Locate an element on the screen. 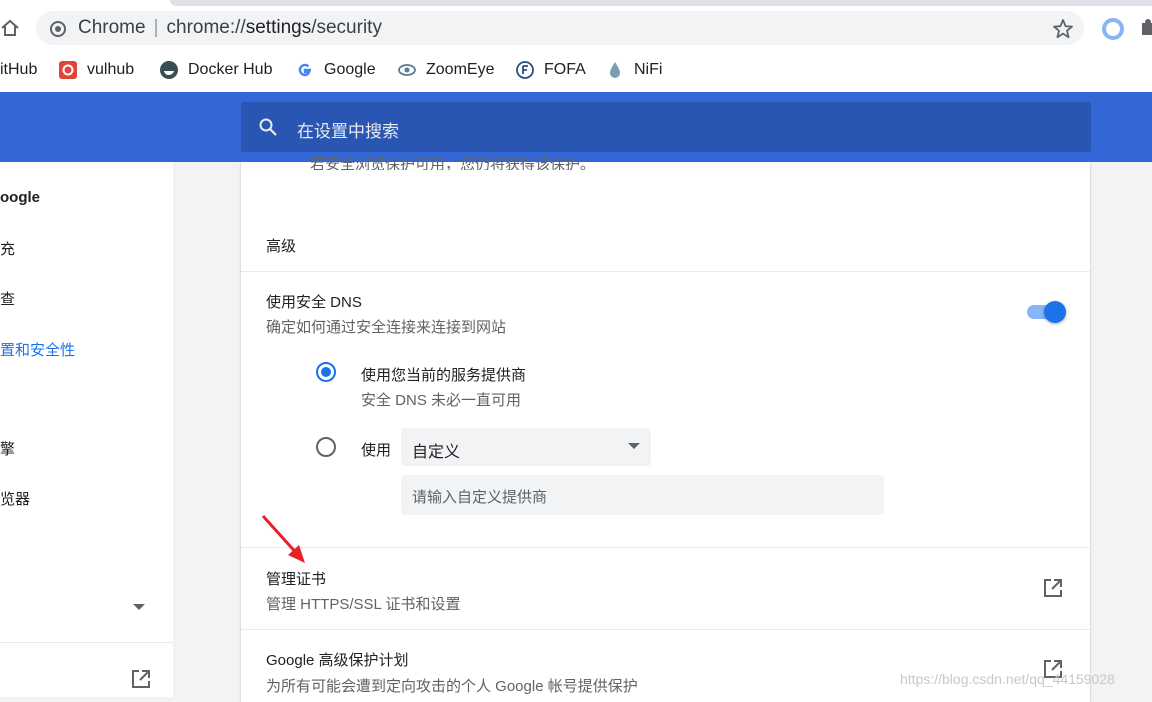 The image size is (1152, 702). custom-provider-label: 使用 is located at coordinates (376, 450).